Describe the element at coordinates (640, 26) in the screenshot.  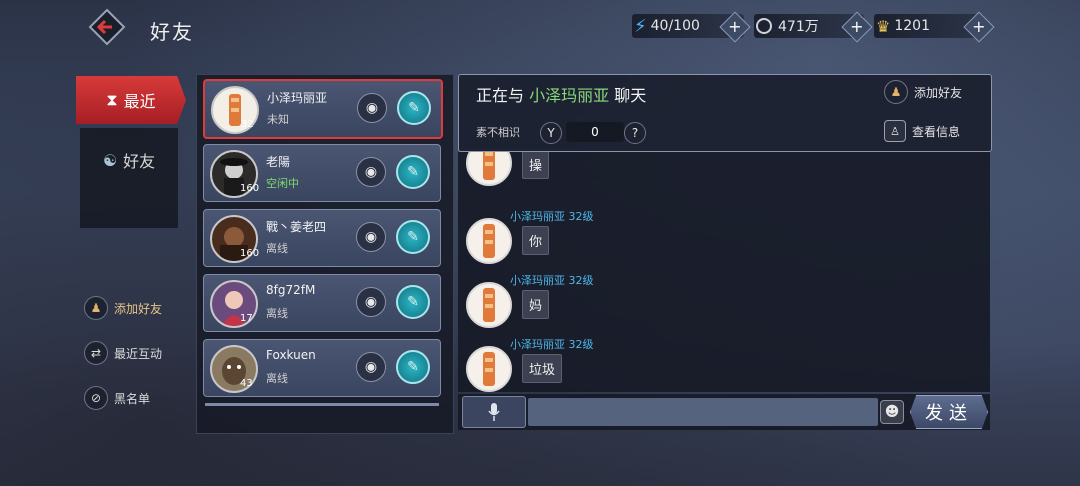
I see `lightning-icon: ⚡` at that location.